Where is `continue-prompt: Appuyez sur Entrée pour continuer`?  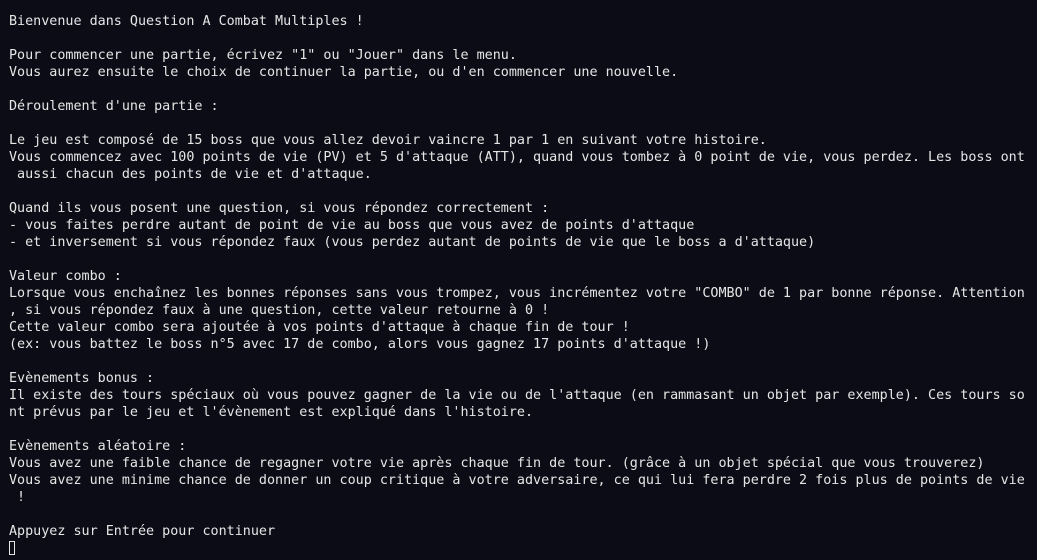
continue-prompt: Appuyez sur Entrée pour continuer is located at coordinates (142, 531).